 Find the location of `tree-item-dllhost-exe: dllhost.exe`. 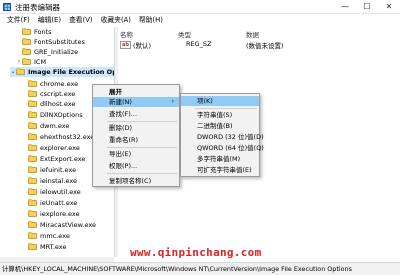

tree-item-dllhost-exe: dllhost.exe is located at coordinates (48, 104).